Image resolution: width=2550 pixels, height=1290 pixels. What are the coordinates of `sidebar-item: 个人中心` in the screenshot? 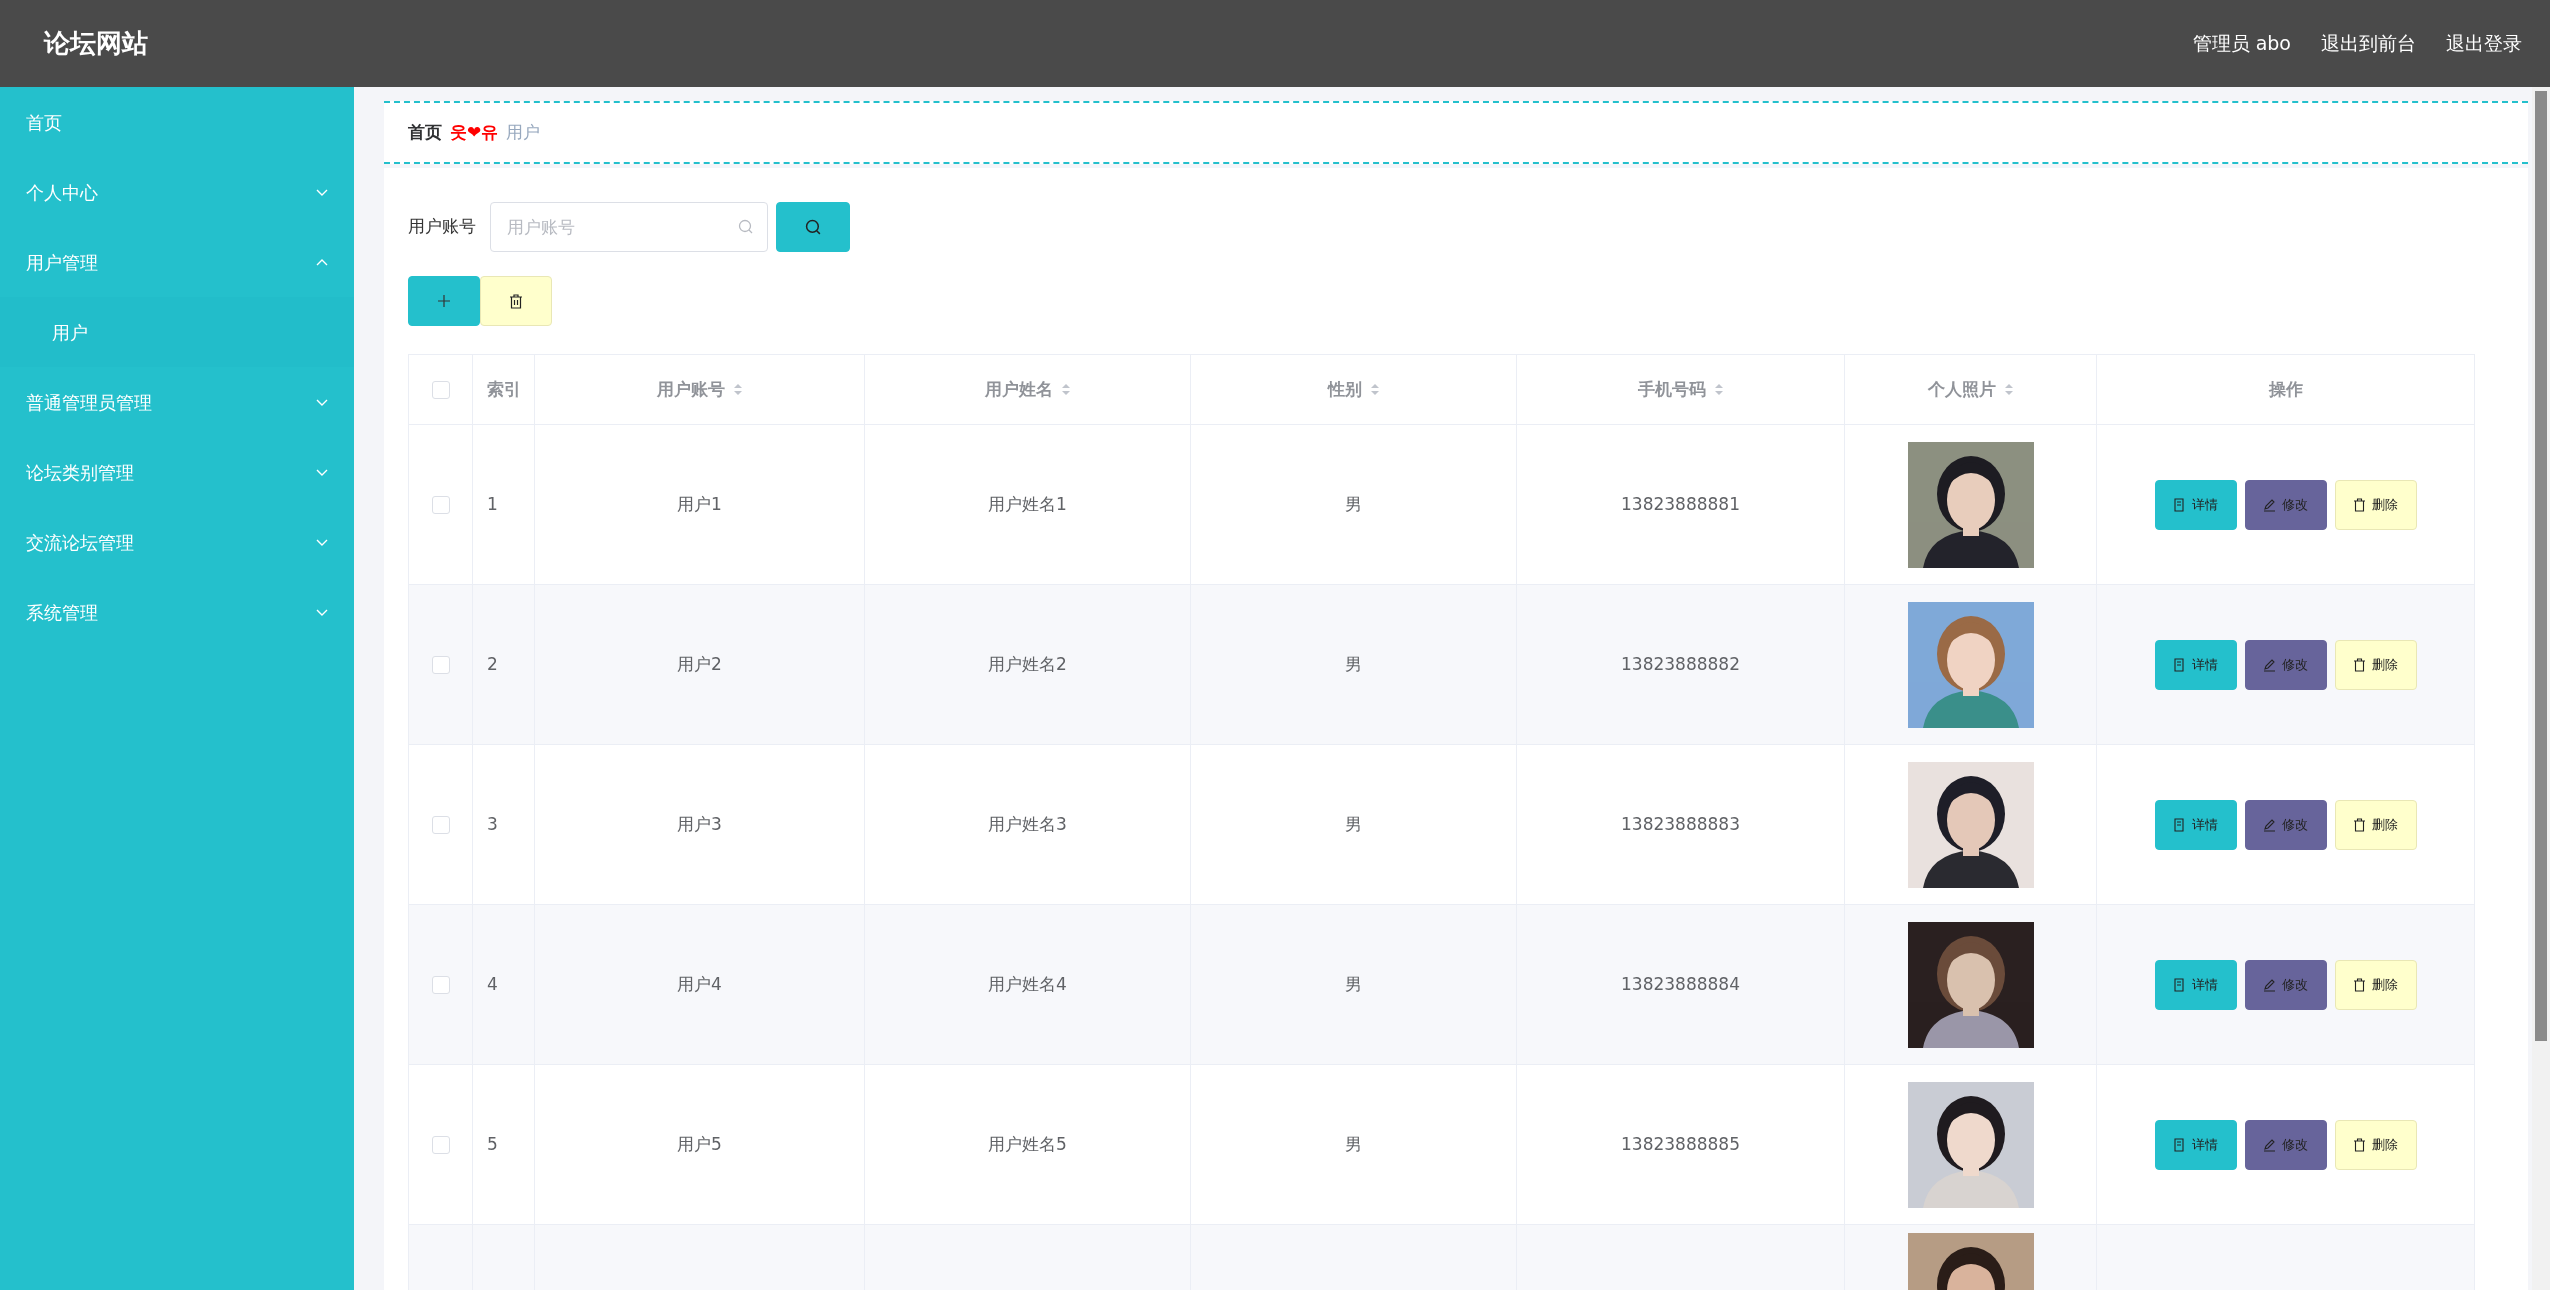 It's located at (177, 192).